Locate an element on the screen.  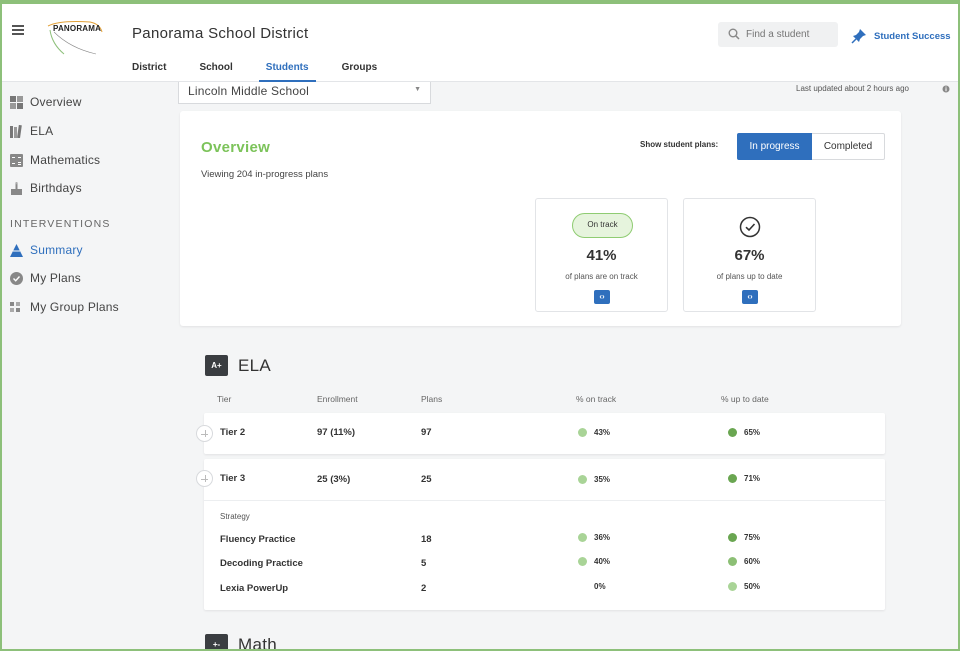
student-success-link: Student Success is located at coordinates (901, 36).